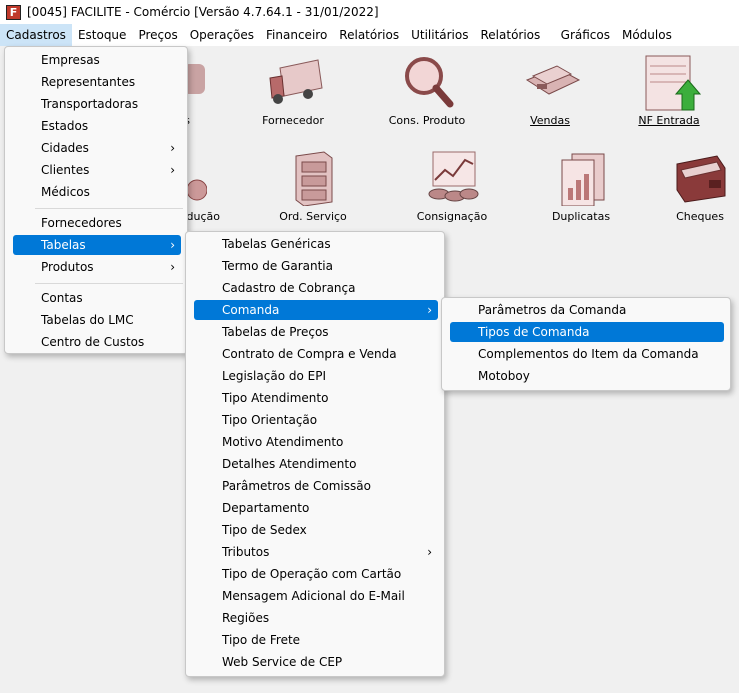 This screenshot has width=739, height=693. What do you see at coordinates (65, 192) in the screenshot?
I see `menu-item-medicos: Médicos` at bounding box center [65, 192].